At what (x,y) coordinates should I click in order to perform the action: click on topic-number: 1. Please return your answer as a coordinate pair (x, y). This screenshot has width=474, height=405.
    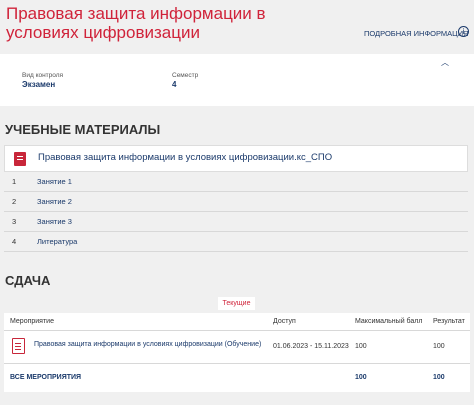
    Looking at the image, I should click on (14, 181).